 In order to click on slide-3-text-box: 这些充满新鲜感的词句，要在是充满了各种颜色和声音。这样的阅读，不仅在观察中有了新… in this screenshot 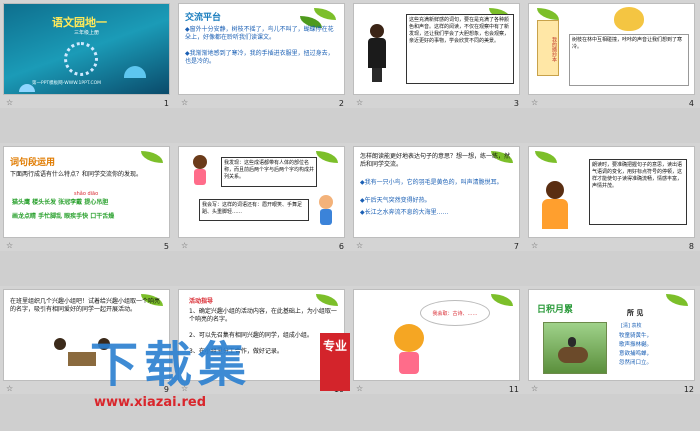, I will do `click(460, 49)`.